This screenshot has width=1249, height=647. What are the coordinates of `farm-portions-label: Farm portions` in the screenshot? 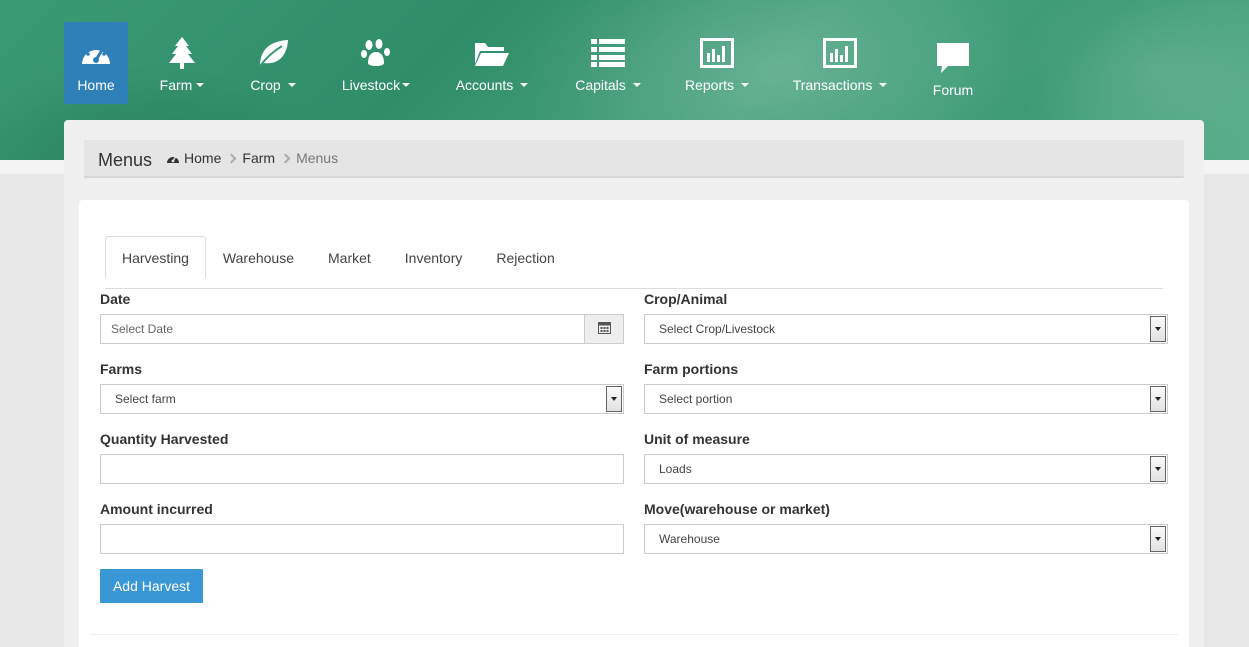 It's located at (691, 369).